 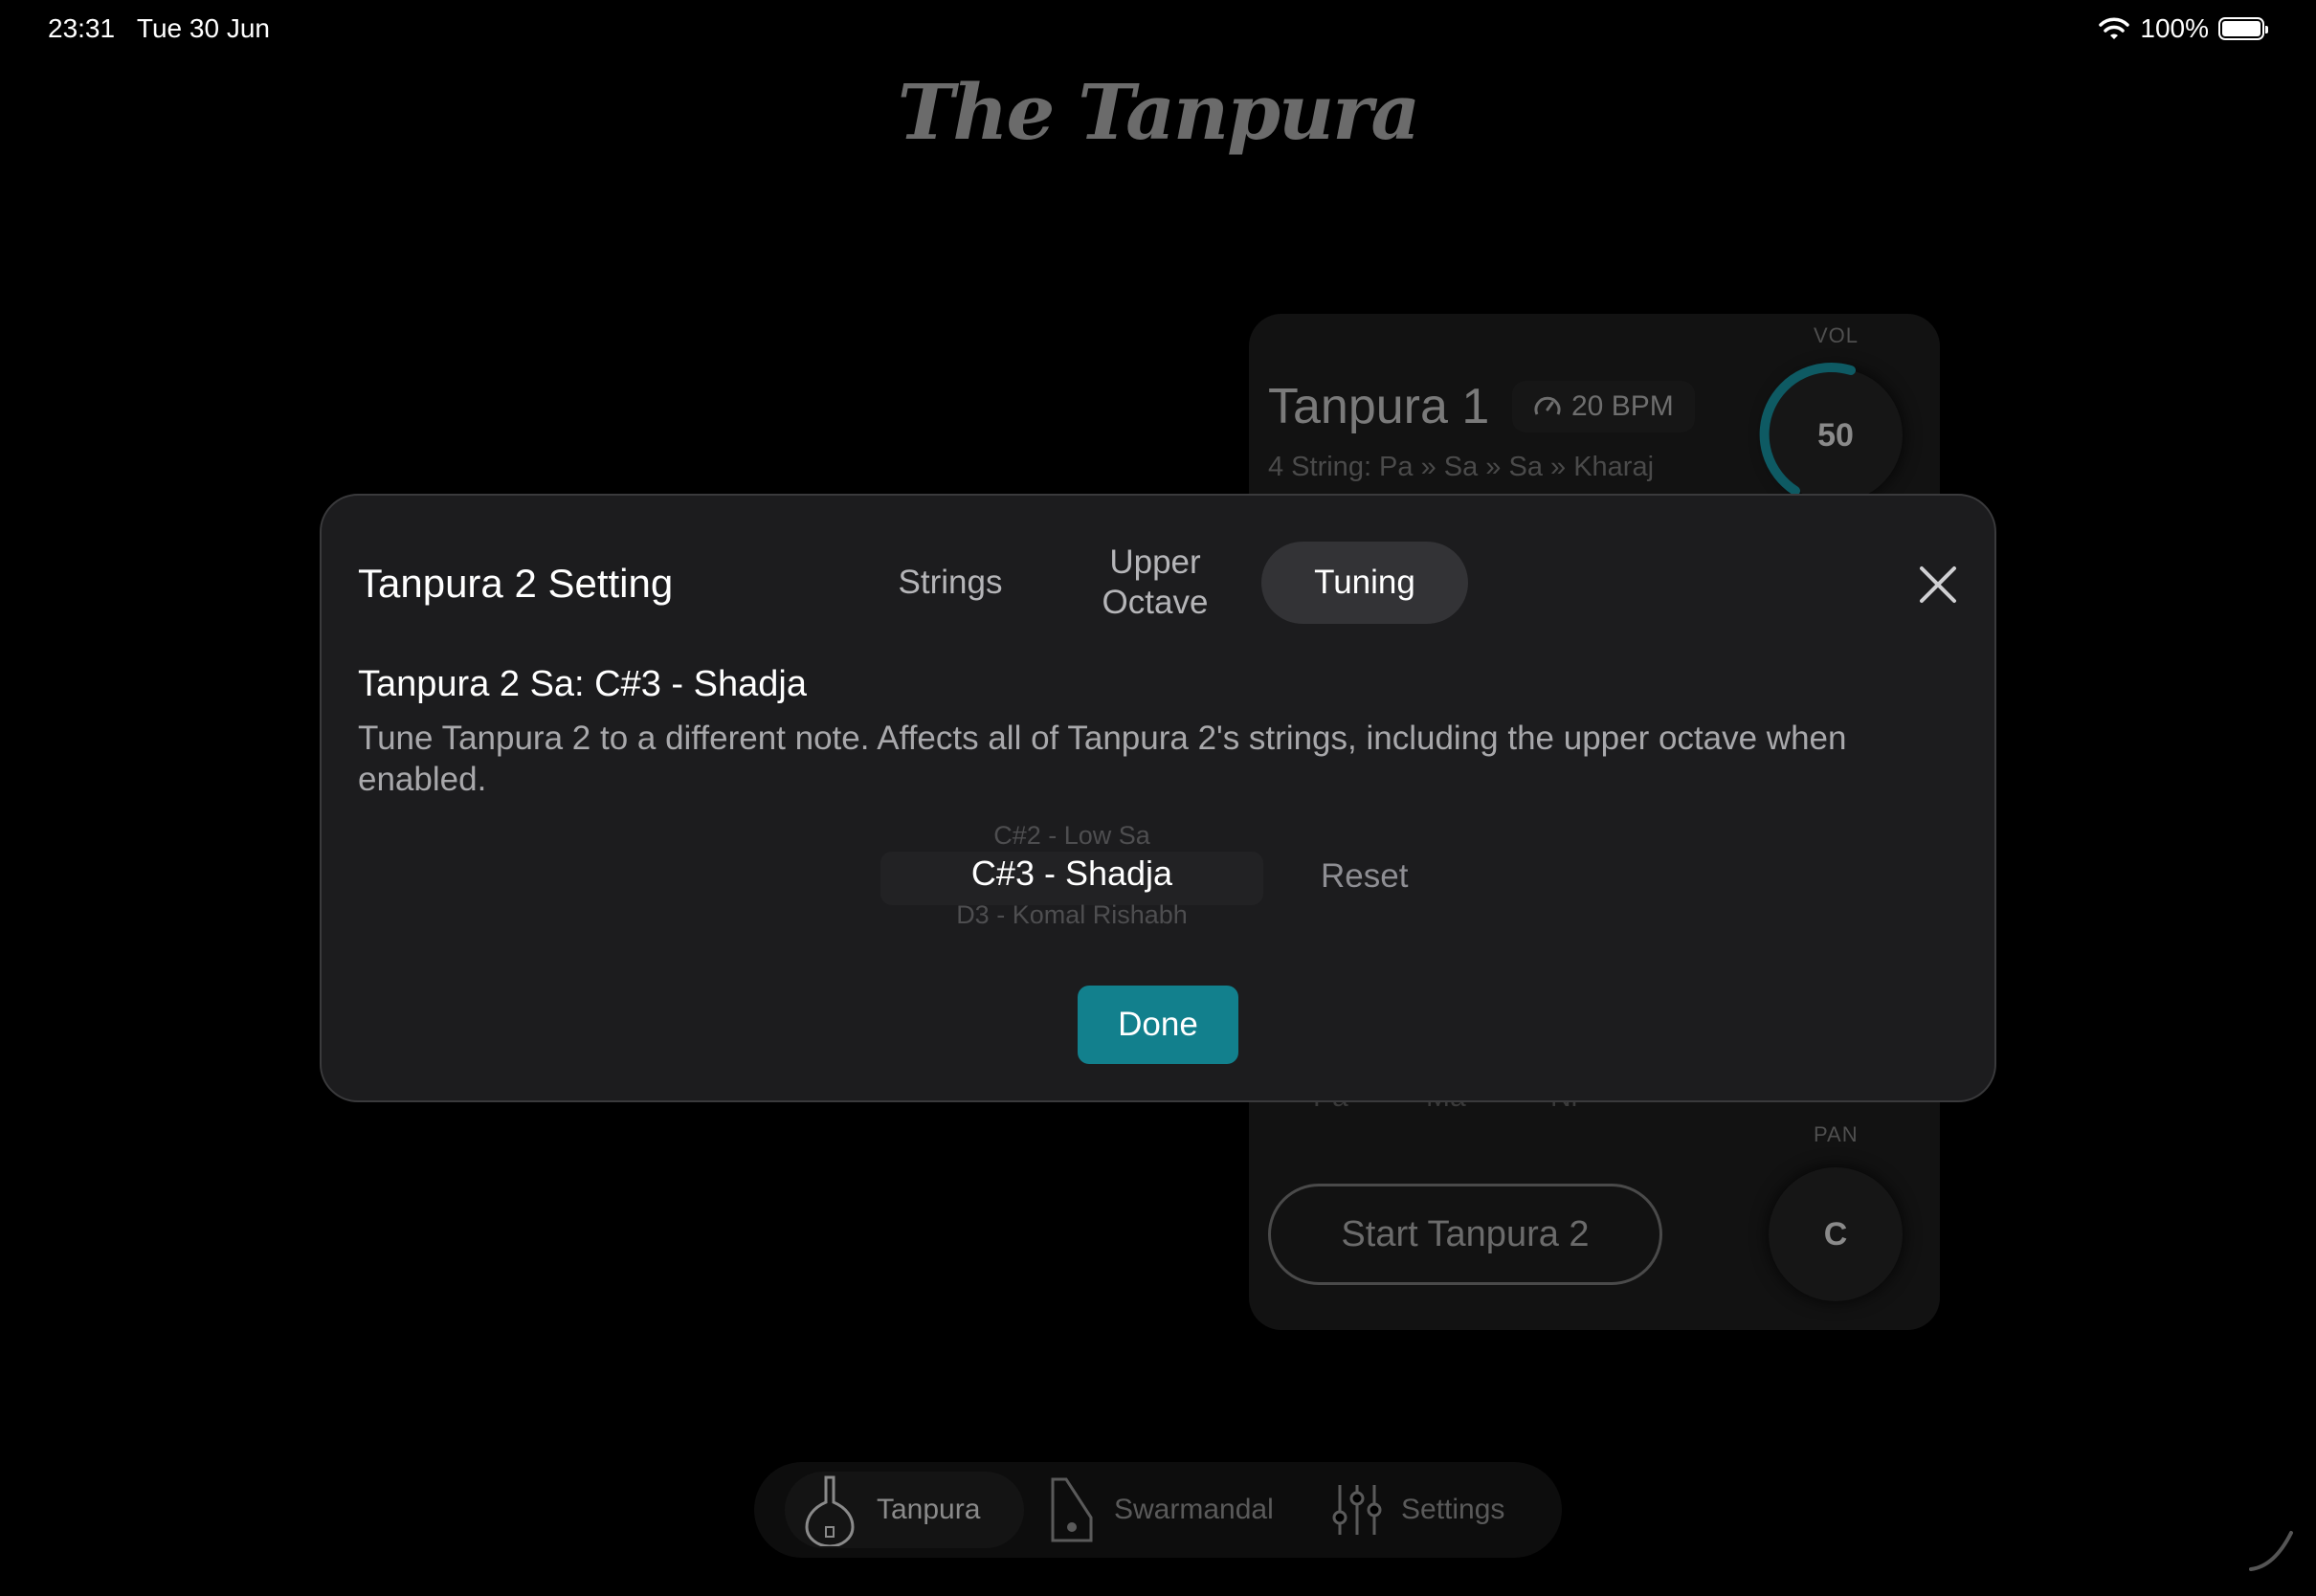 I want to click on tab-settings: Settings, so click(x=1417, y=1510).